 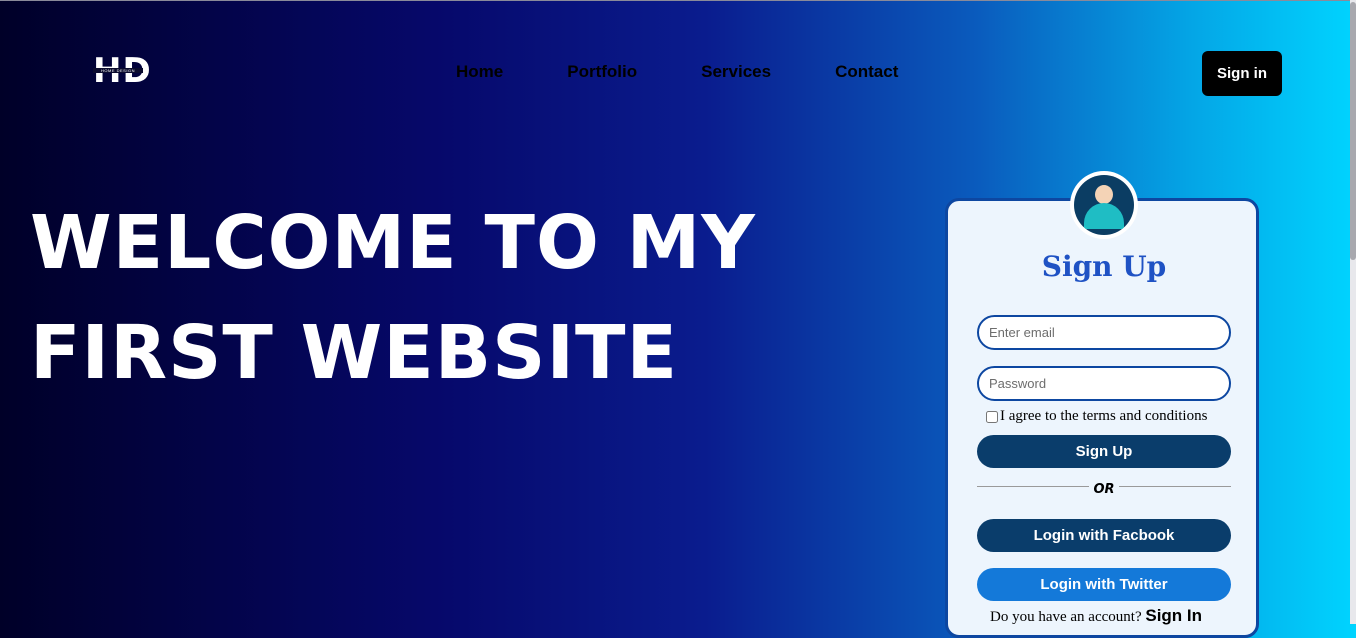 What do you see at coordinates (1353, 131) in the screenshot?
I see `scrollbar-thumb` at bounding box center [1353, 131].